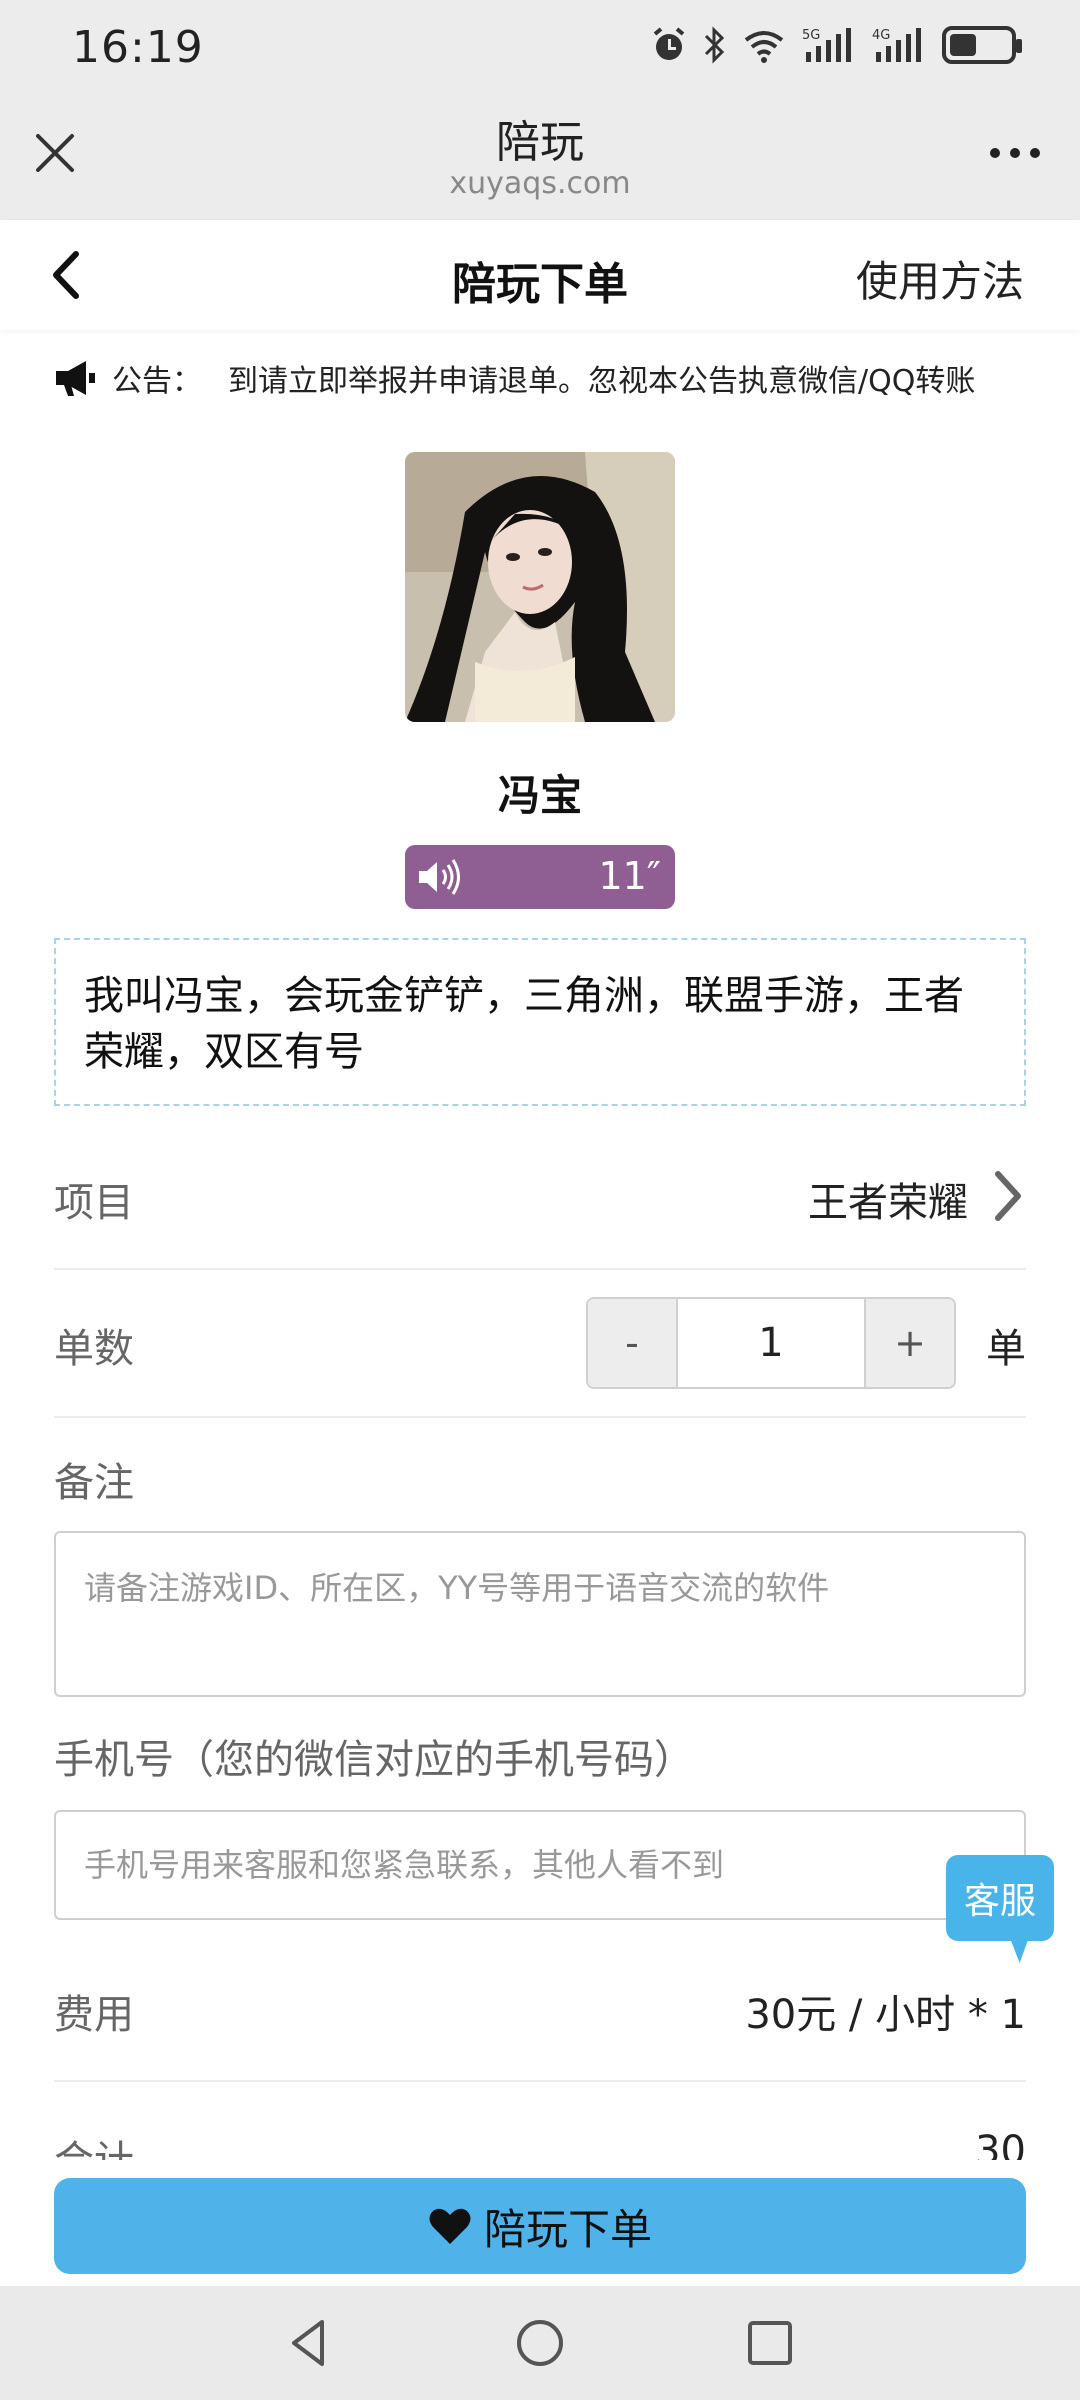  I want to click on chevron-right-icon, so click(1008, 1196).